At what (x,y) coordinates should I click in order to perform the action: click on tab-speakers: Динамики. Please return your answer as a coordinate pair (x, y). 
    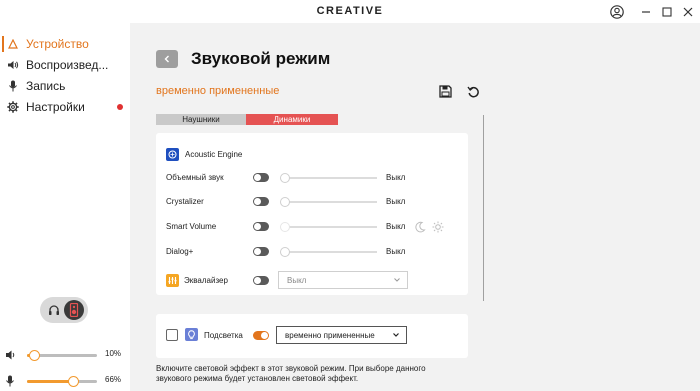
    Looking at the image, I should click on (292, 119).